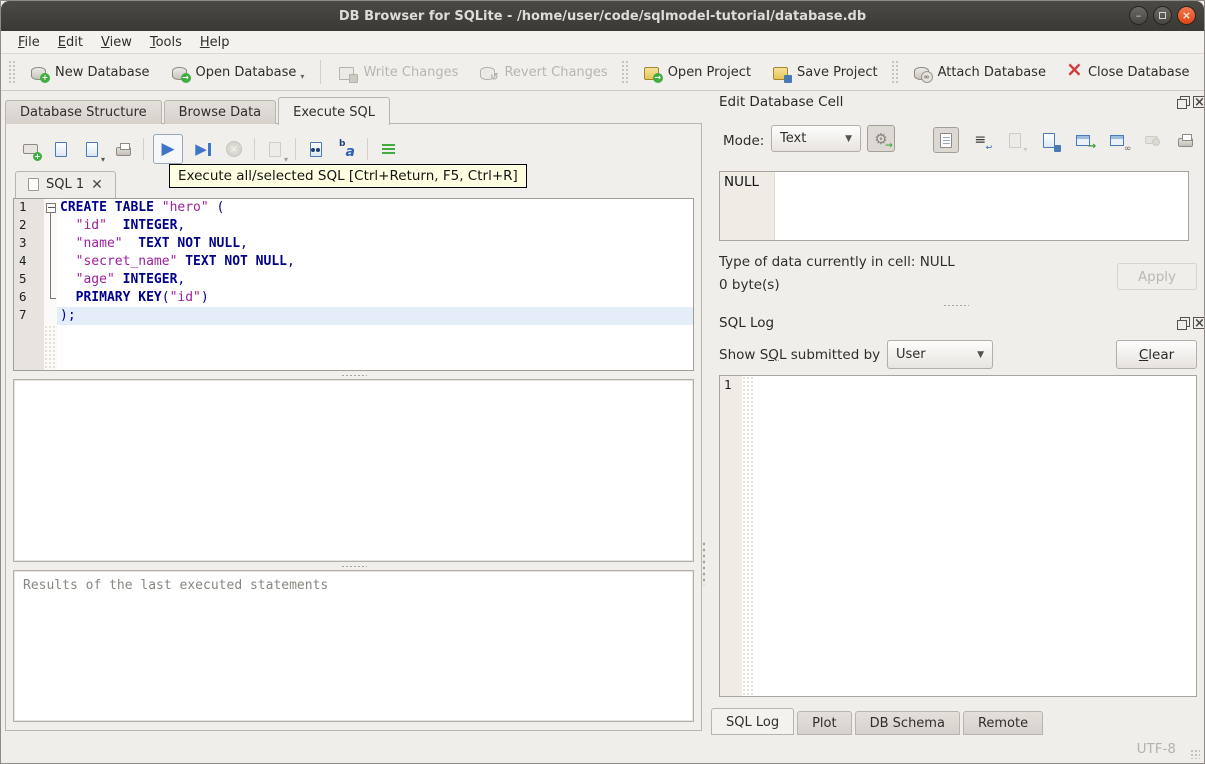 The image size is (1205, 764). I want to click on text-document-icon, so click(946, 140).